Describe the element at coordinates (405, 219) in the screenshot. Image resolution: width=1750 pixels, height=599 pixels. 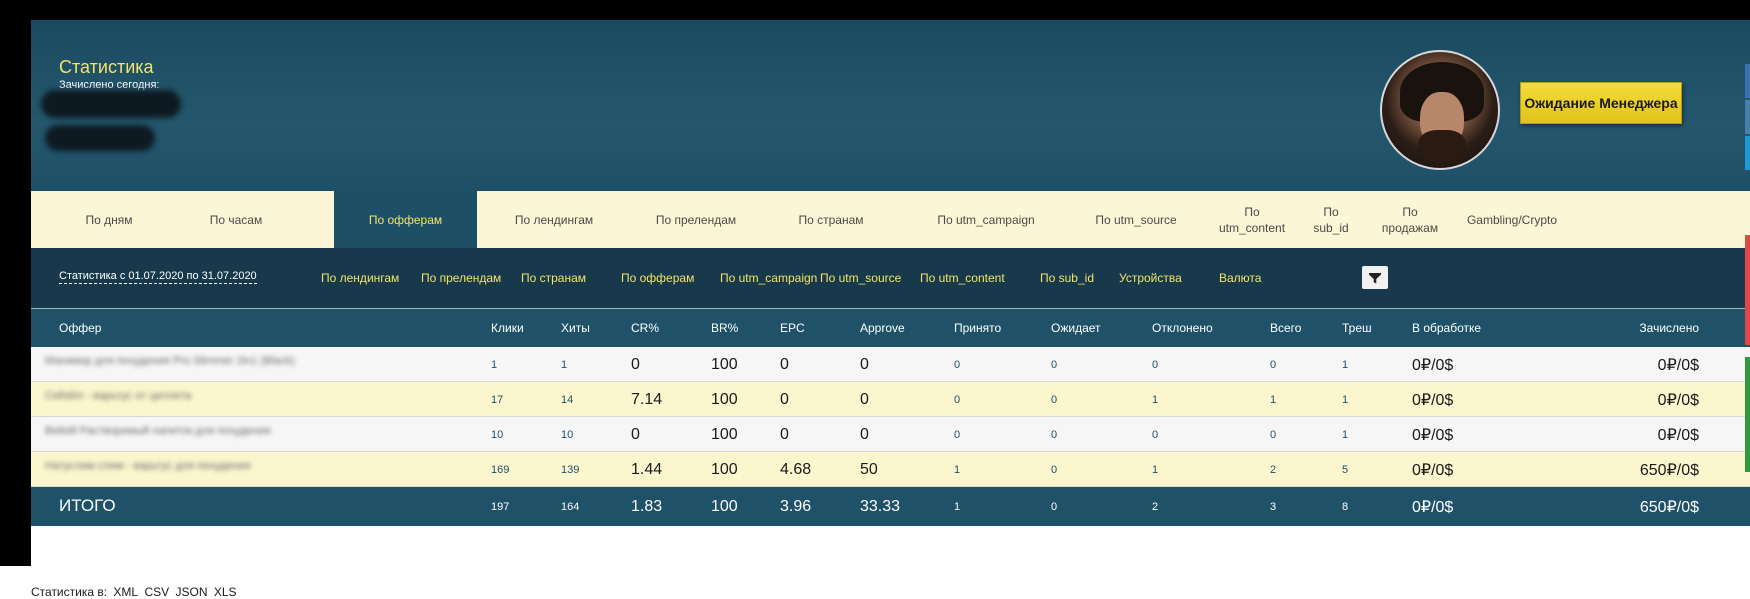
I see `tab-by-offers: По офферам` at that location.